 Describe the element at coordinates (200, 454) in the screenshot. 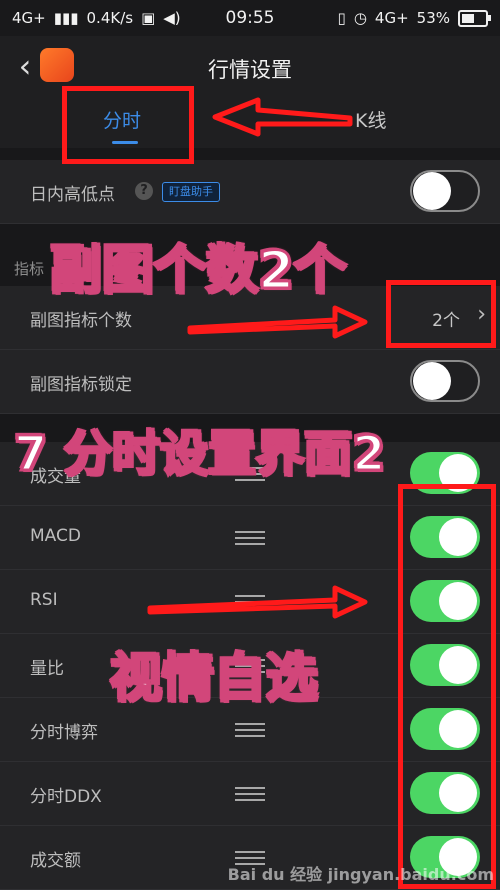

I see `annotation-caption: 7 分时设置界面2` at that location.